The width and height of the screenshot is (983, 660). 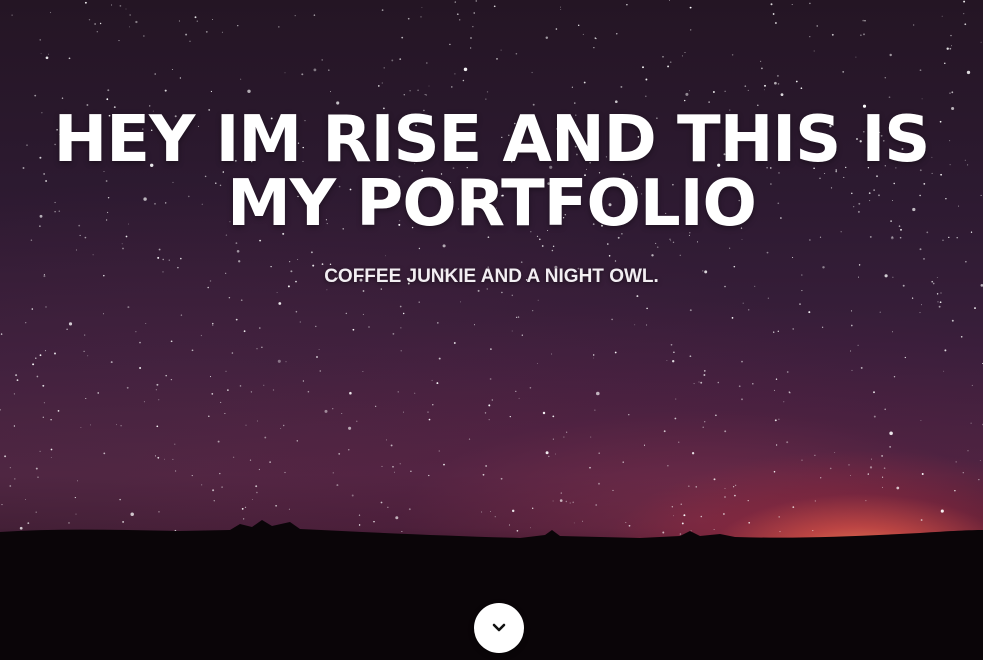 I want to click on hero-subtitle: COFFEE JUNKIE AND A NIGHT OWL., so click(x=491, y=276).